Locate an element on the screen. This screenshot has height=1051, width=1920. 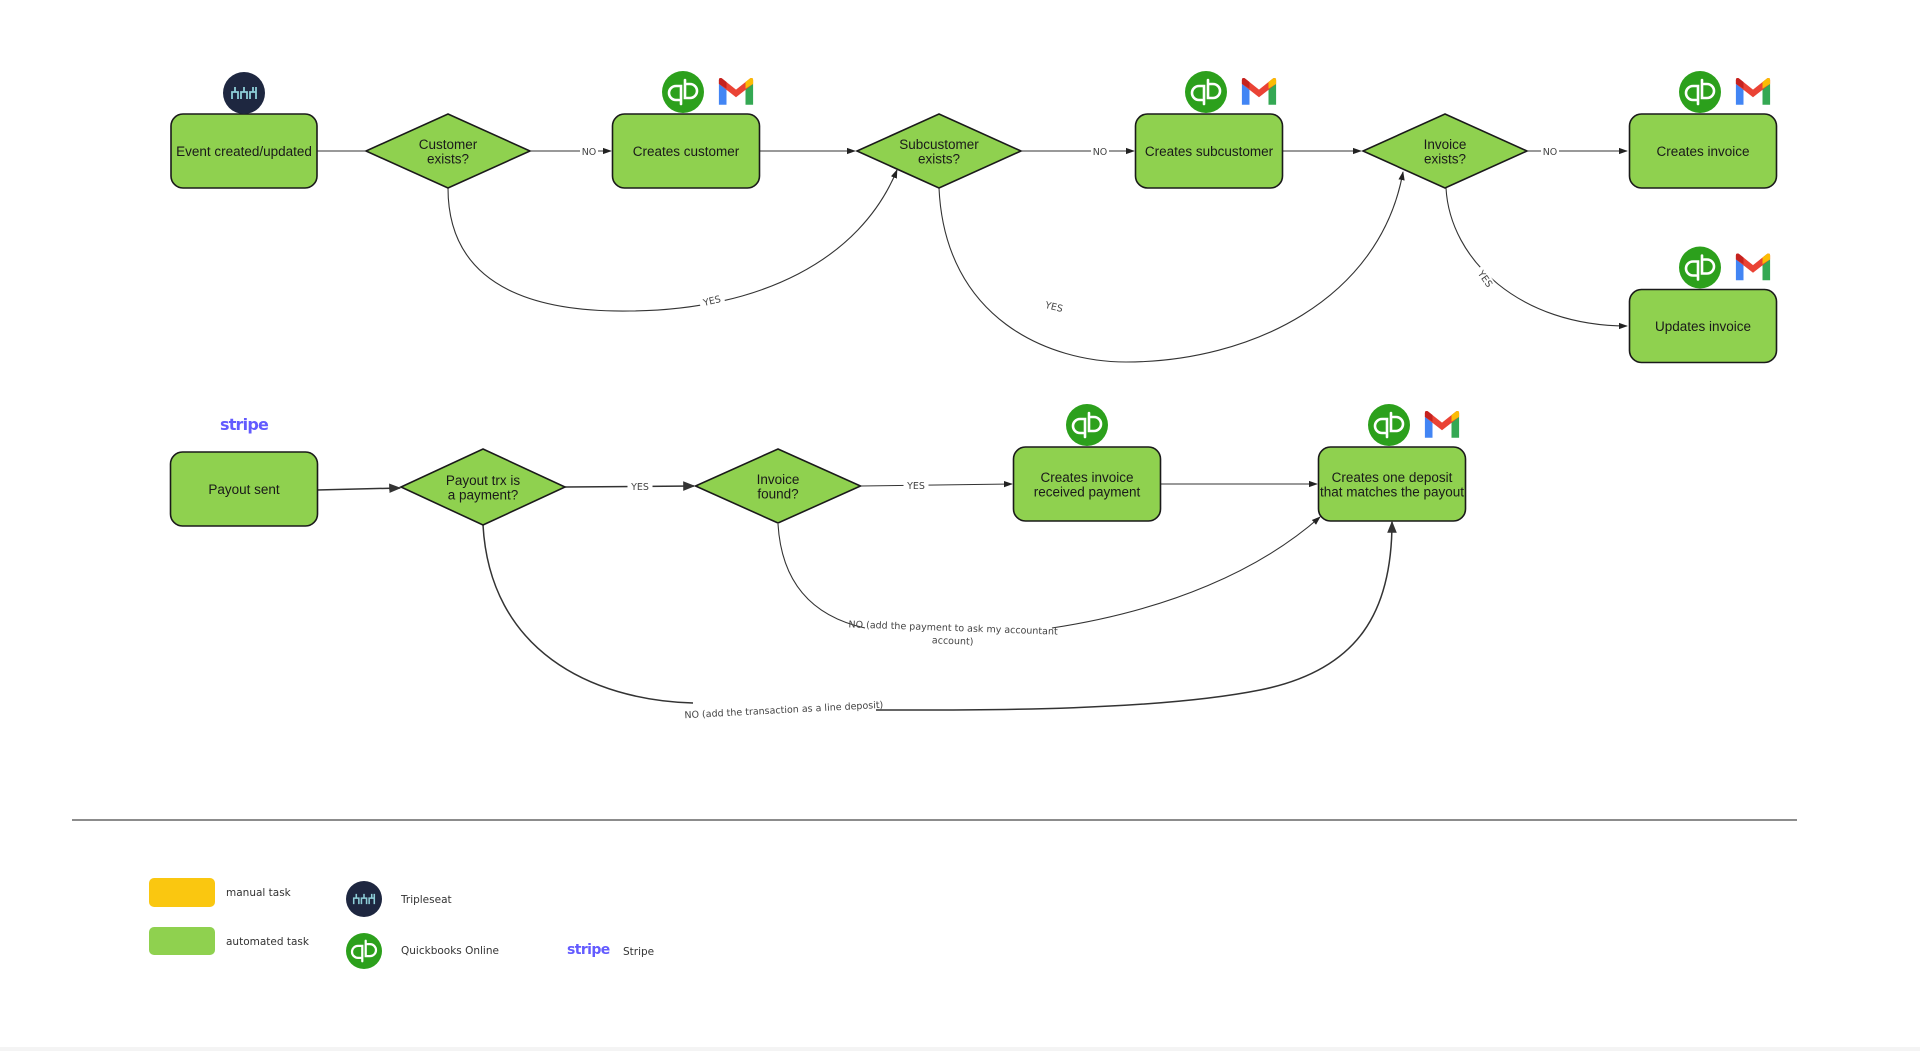
decision-invoice-found: Invoicefound? is located at coordinates (778, 486).